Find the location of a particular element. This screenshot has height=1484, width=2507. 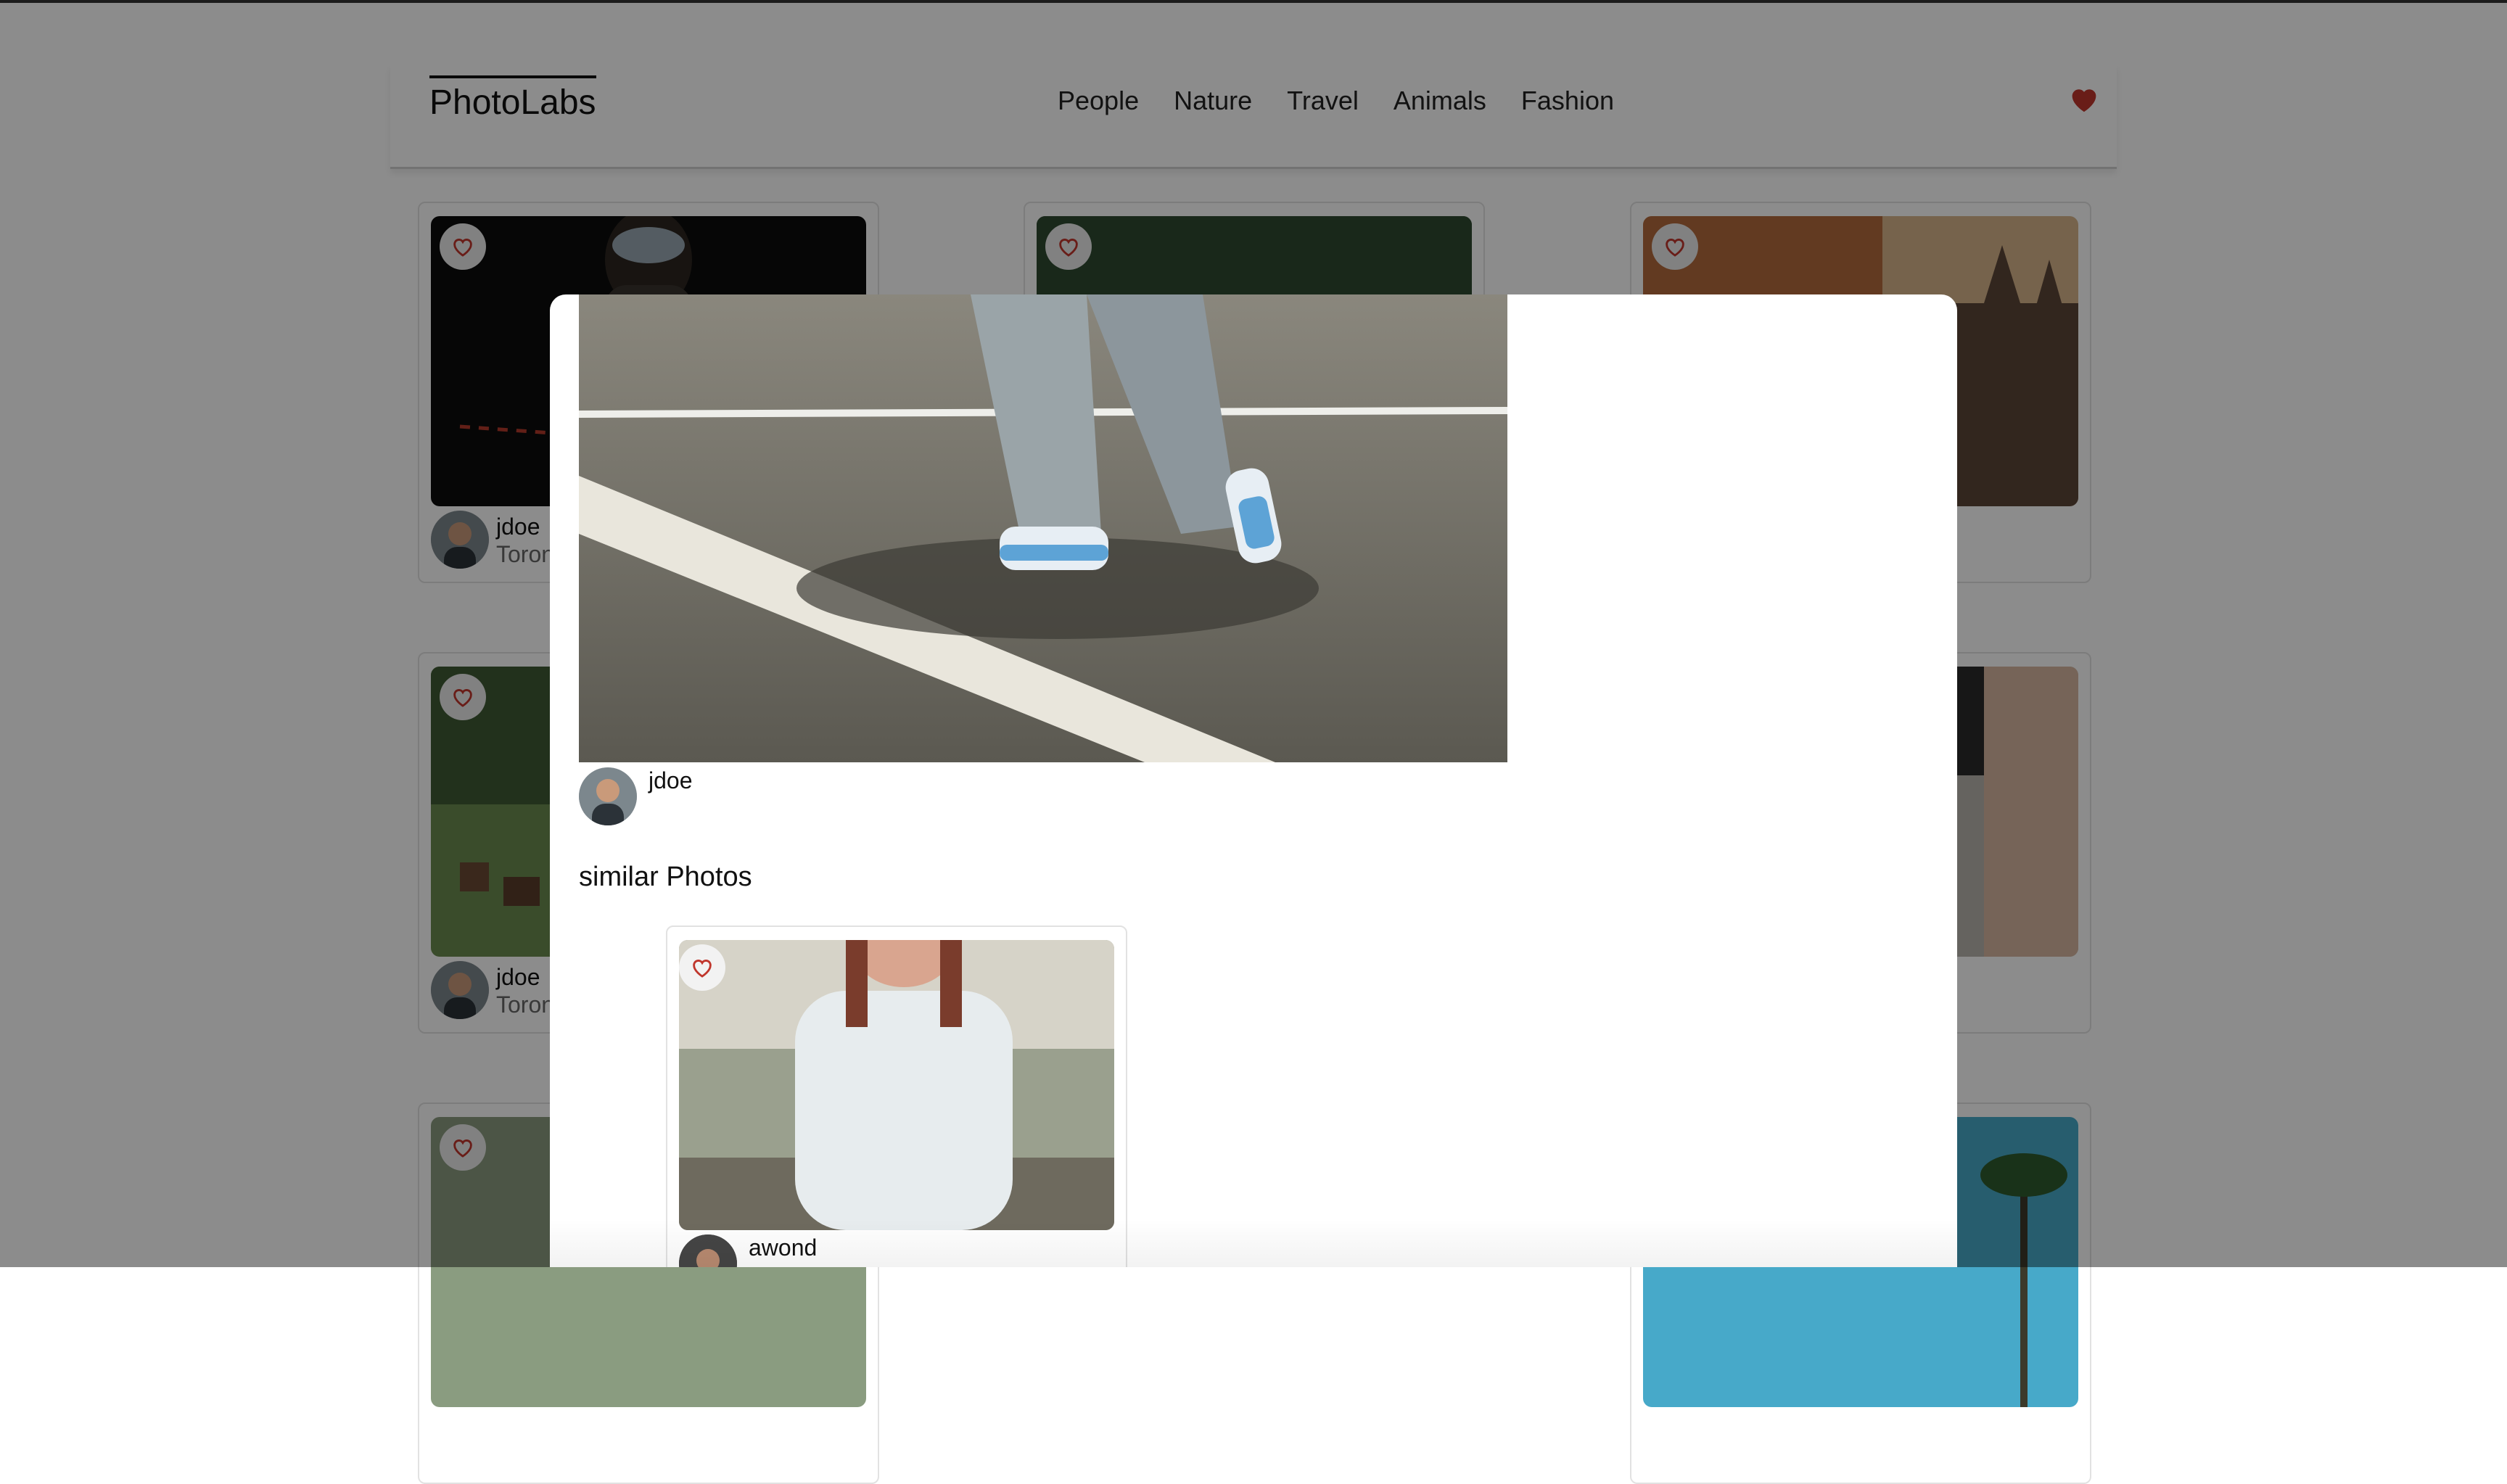

user-avatar is located at coordinates (708, 1250).